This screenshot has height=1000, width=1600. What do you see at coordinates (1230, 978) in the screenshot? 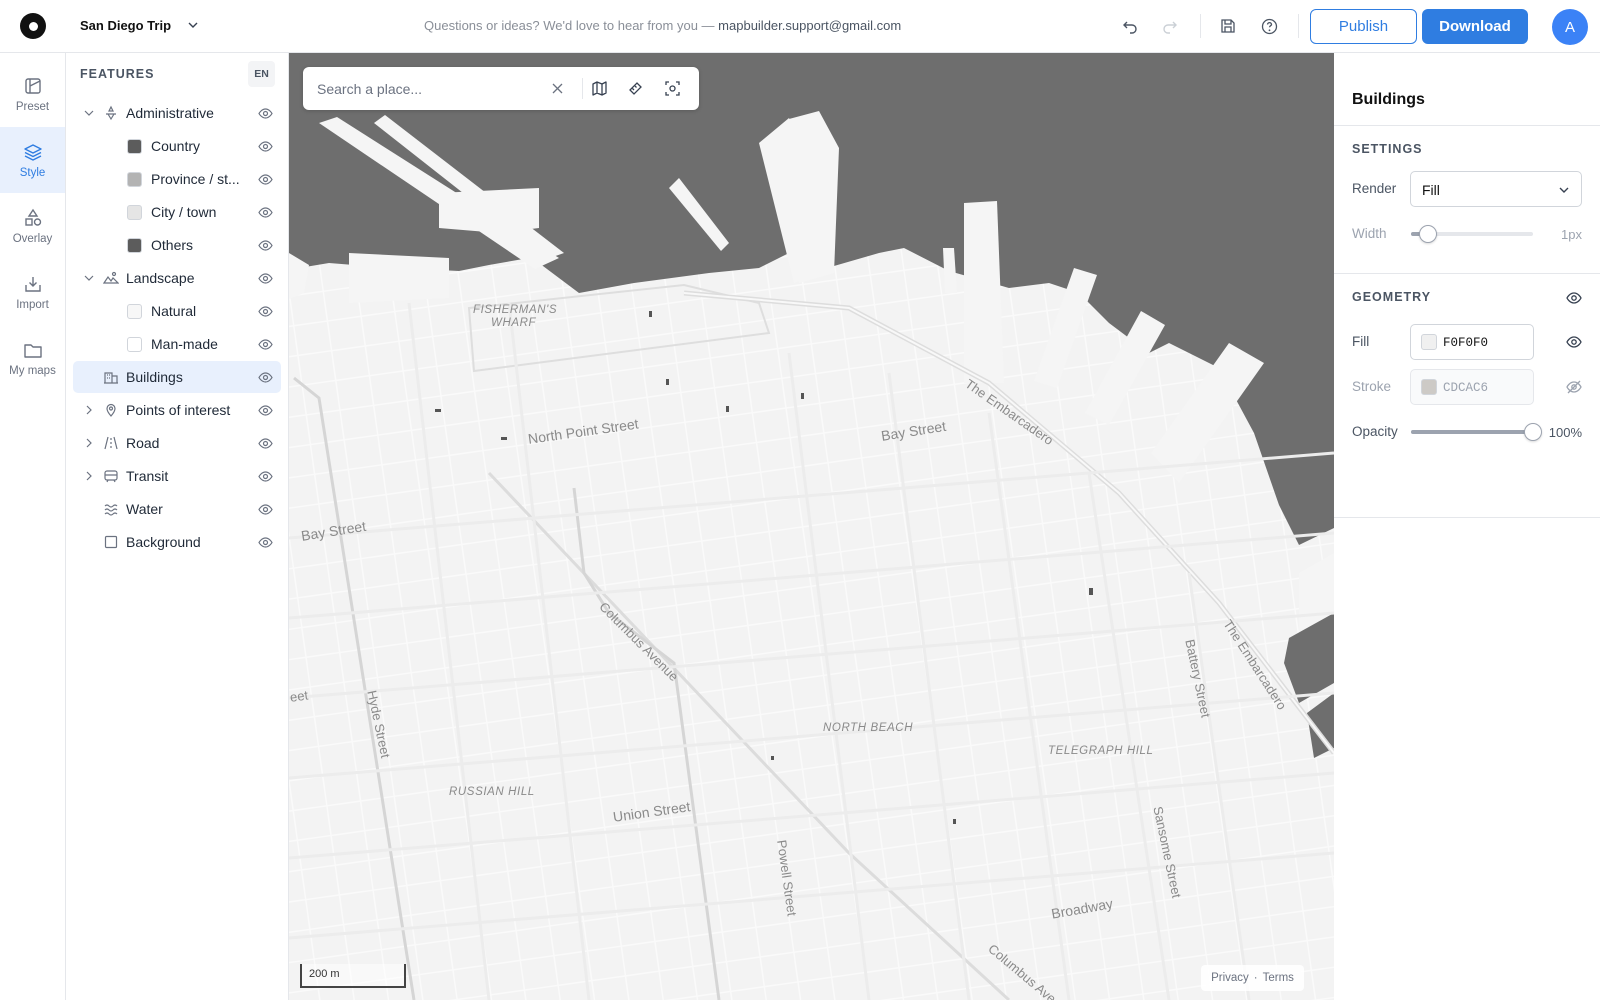
I see `privacy-link: Privacy` at bounding box center [1230, 978].